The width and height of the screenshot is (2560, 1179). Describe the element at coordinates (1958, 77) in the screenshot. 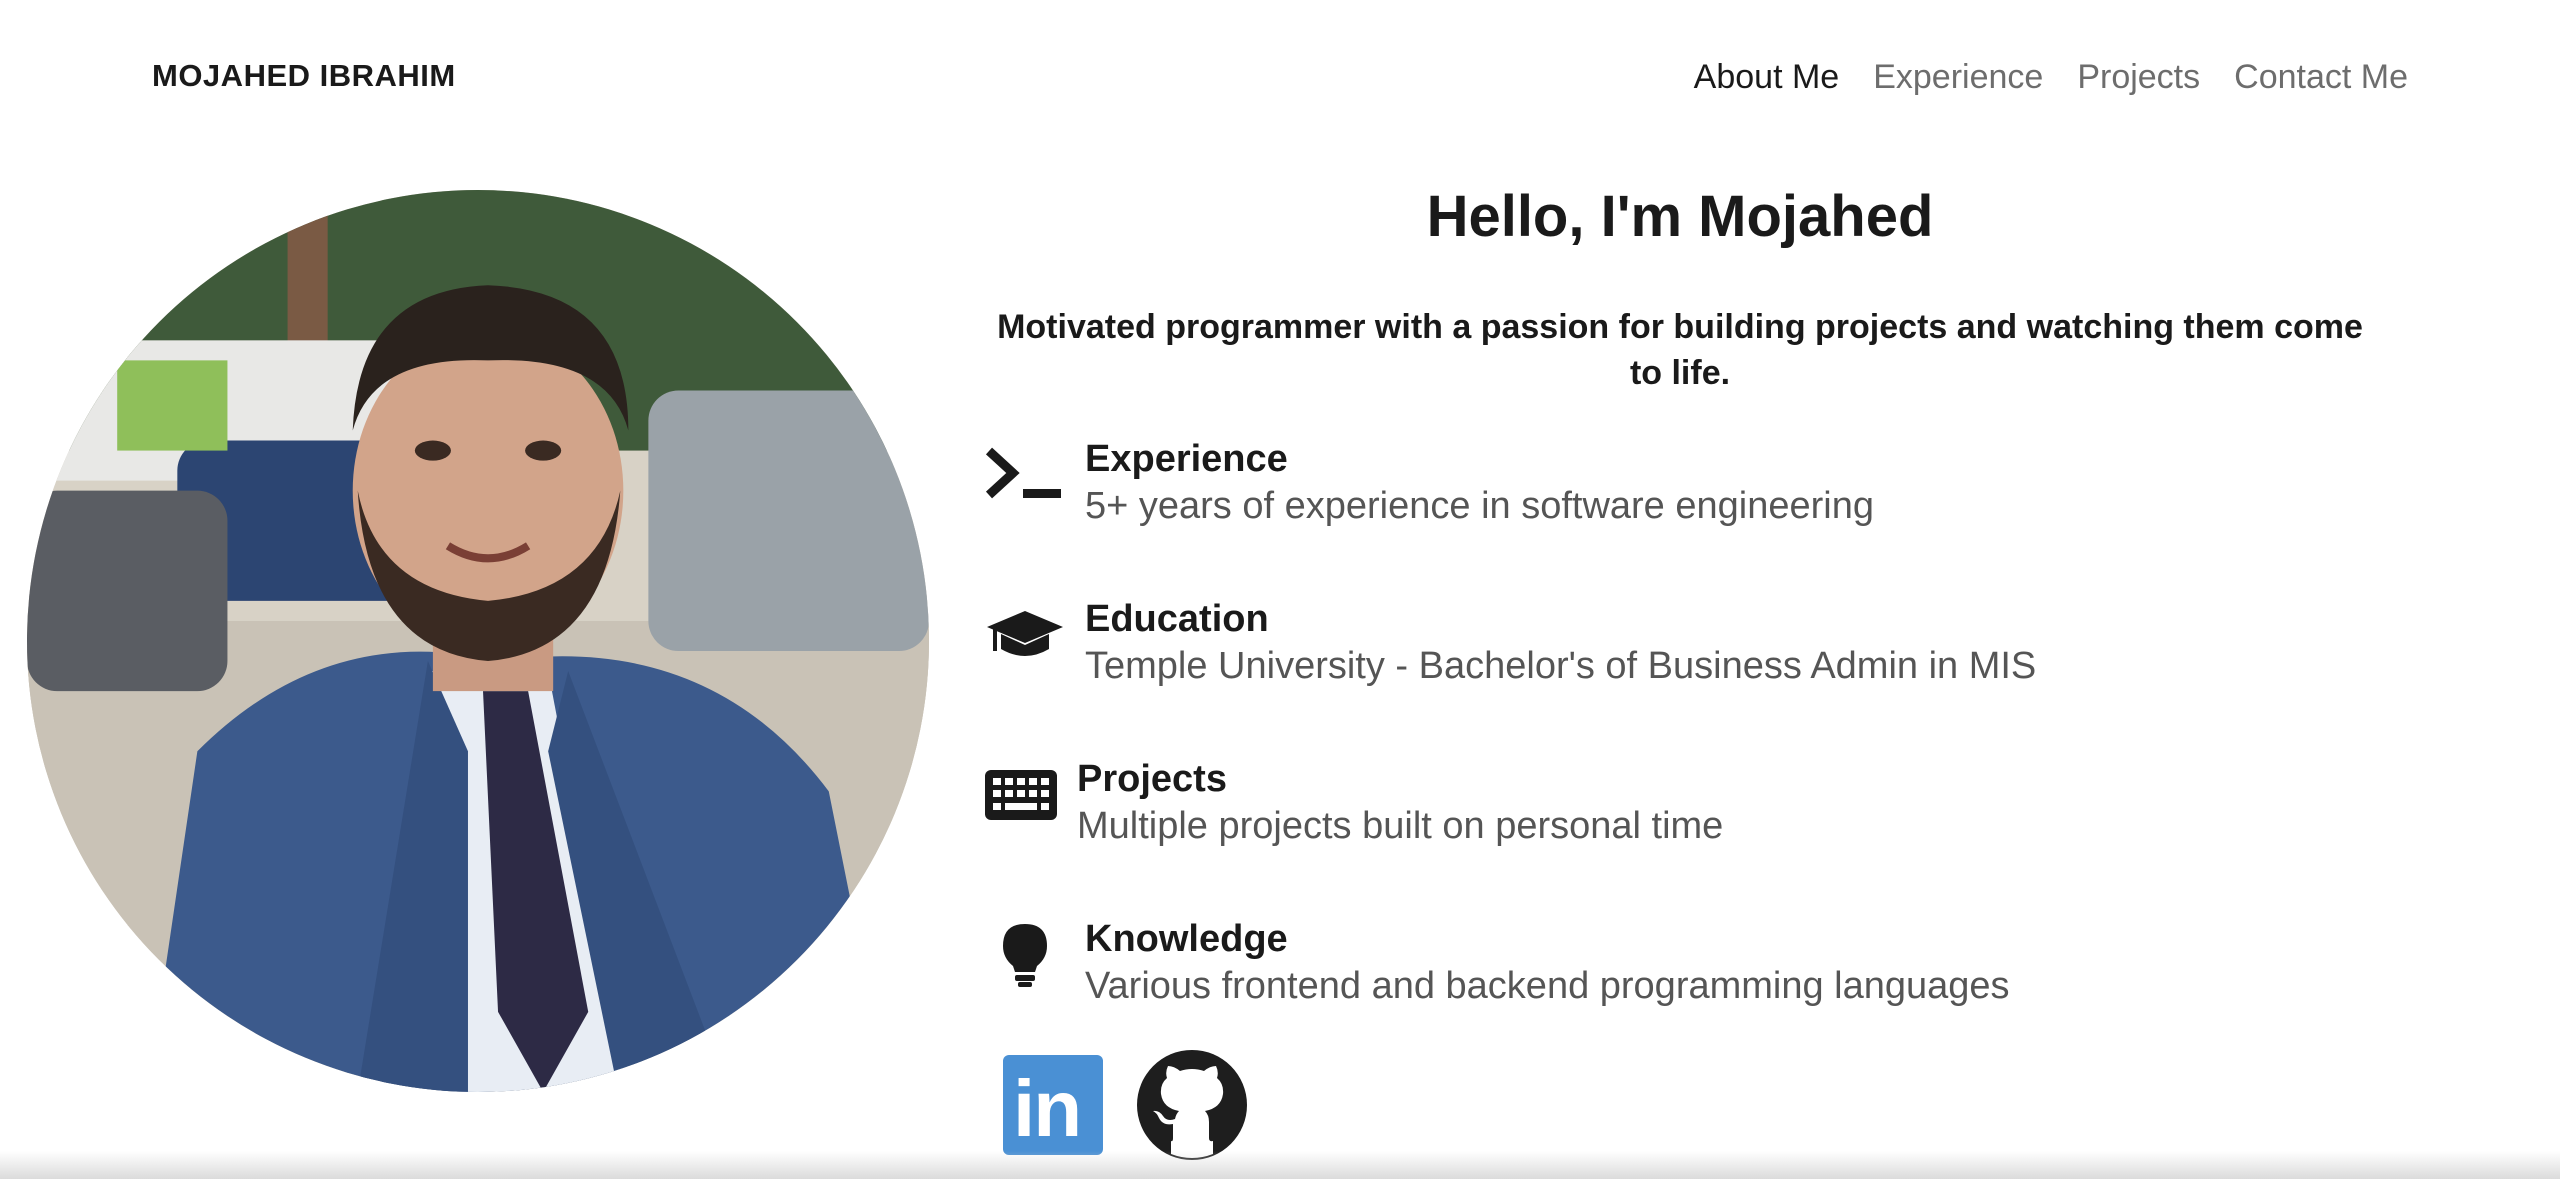

I see `nav-experience: Experience` at that location.